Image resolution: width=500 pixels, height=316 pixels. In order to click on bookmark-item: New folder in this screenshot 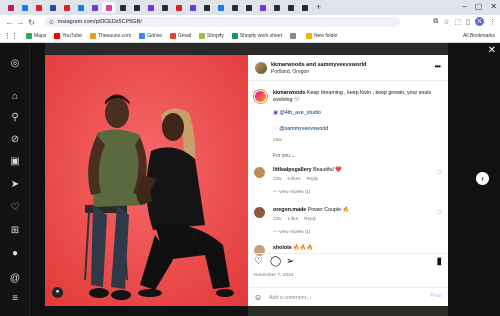, I will do `click(321, 35)`.